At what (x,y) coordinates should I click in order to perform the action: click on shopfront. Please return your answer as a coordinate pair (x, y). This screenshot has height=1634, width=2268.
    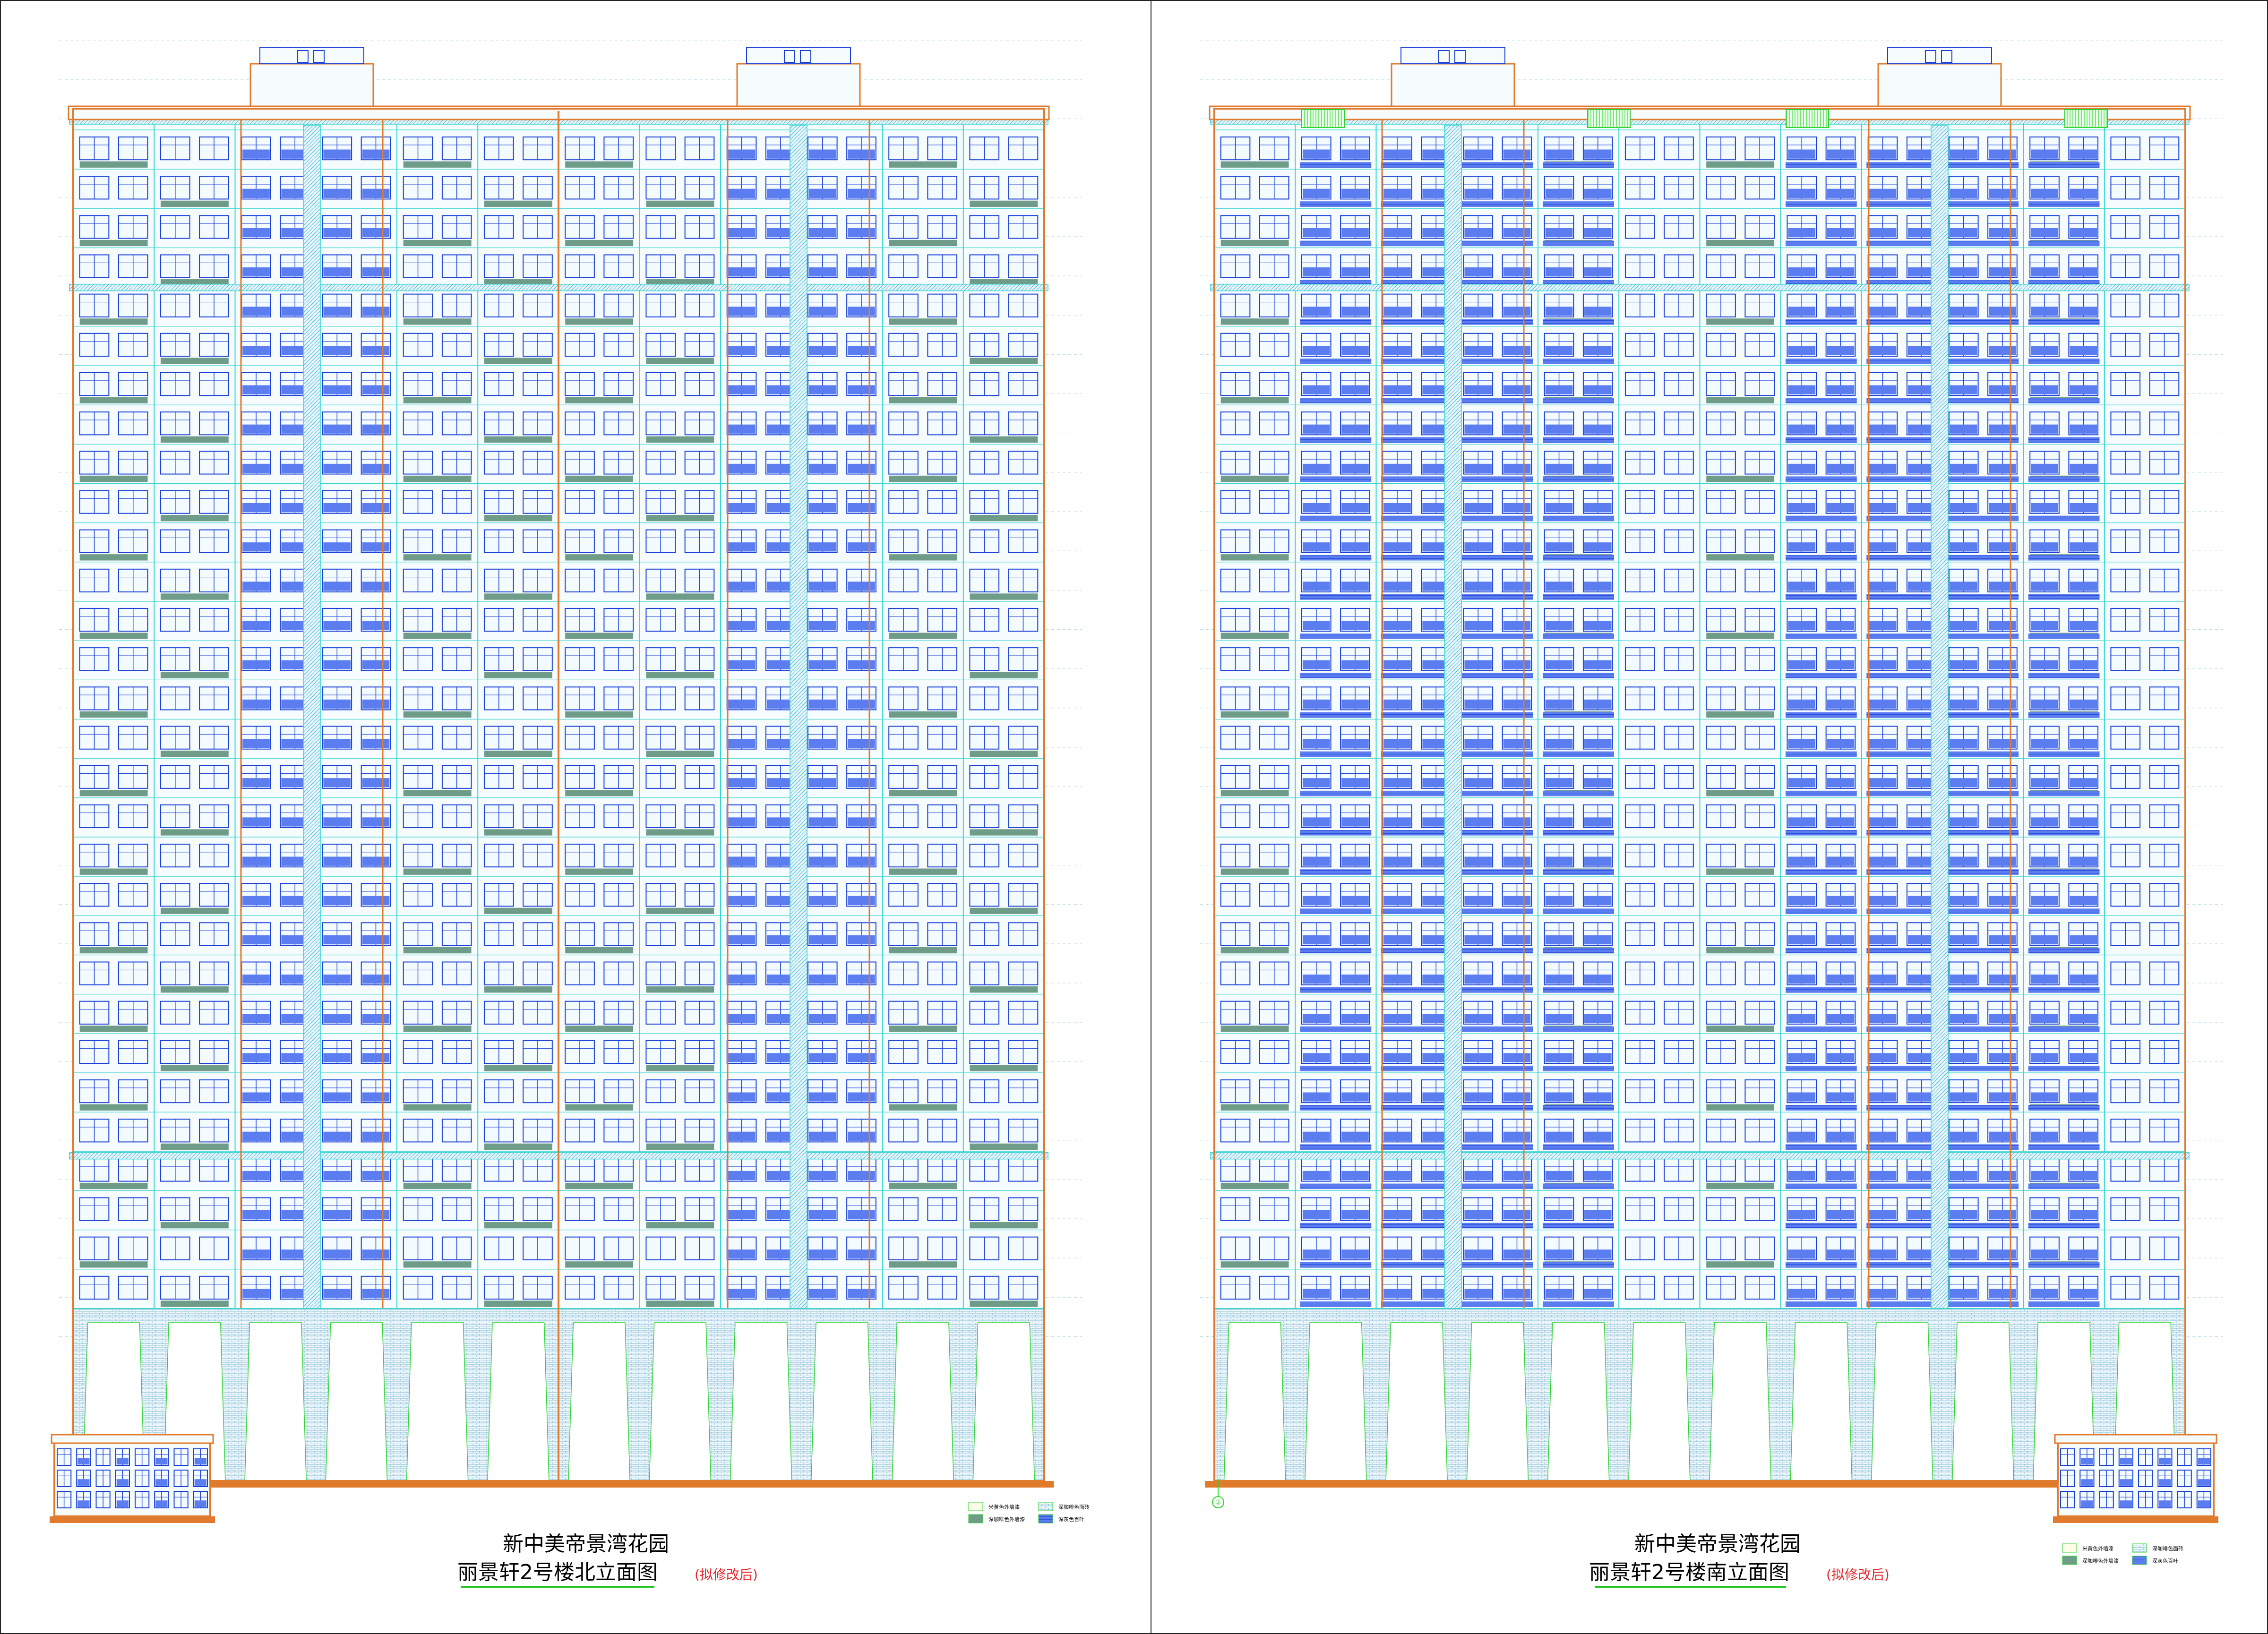
    Looking at the image, I should click on (680, 1401).